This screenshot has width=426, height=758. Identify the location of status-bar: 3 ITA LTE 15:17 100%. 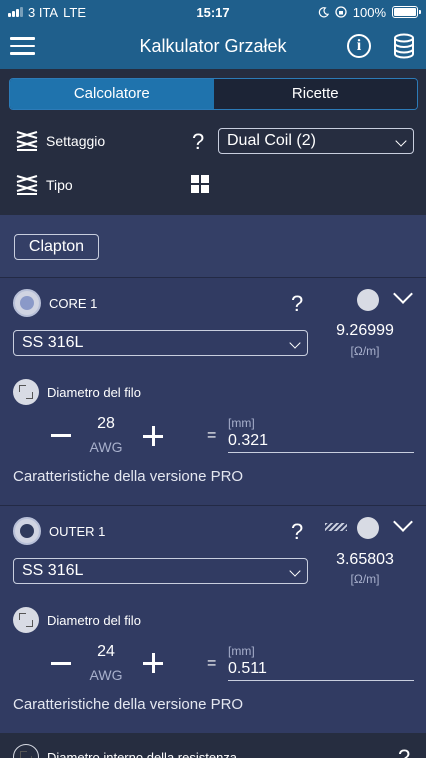
(213, 12).